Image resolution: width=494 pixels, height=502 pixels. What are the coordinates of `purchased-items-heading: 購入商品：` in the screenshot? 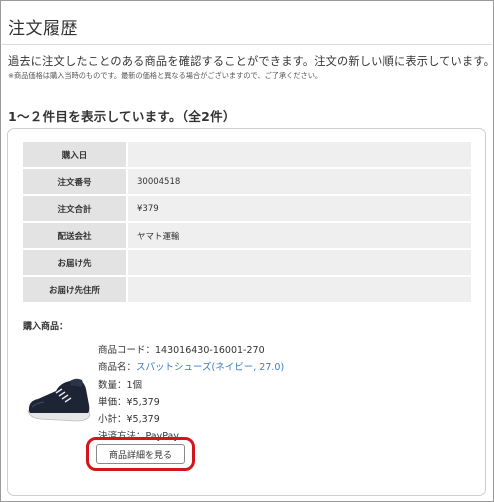 It's located at (46, 327).